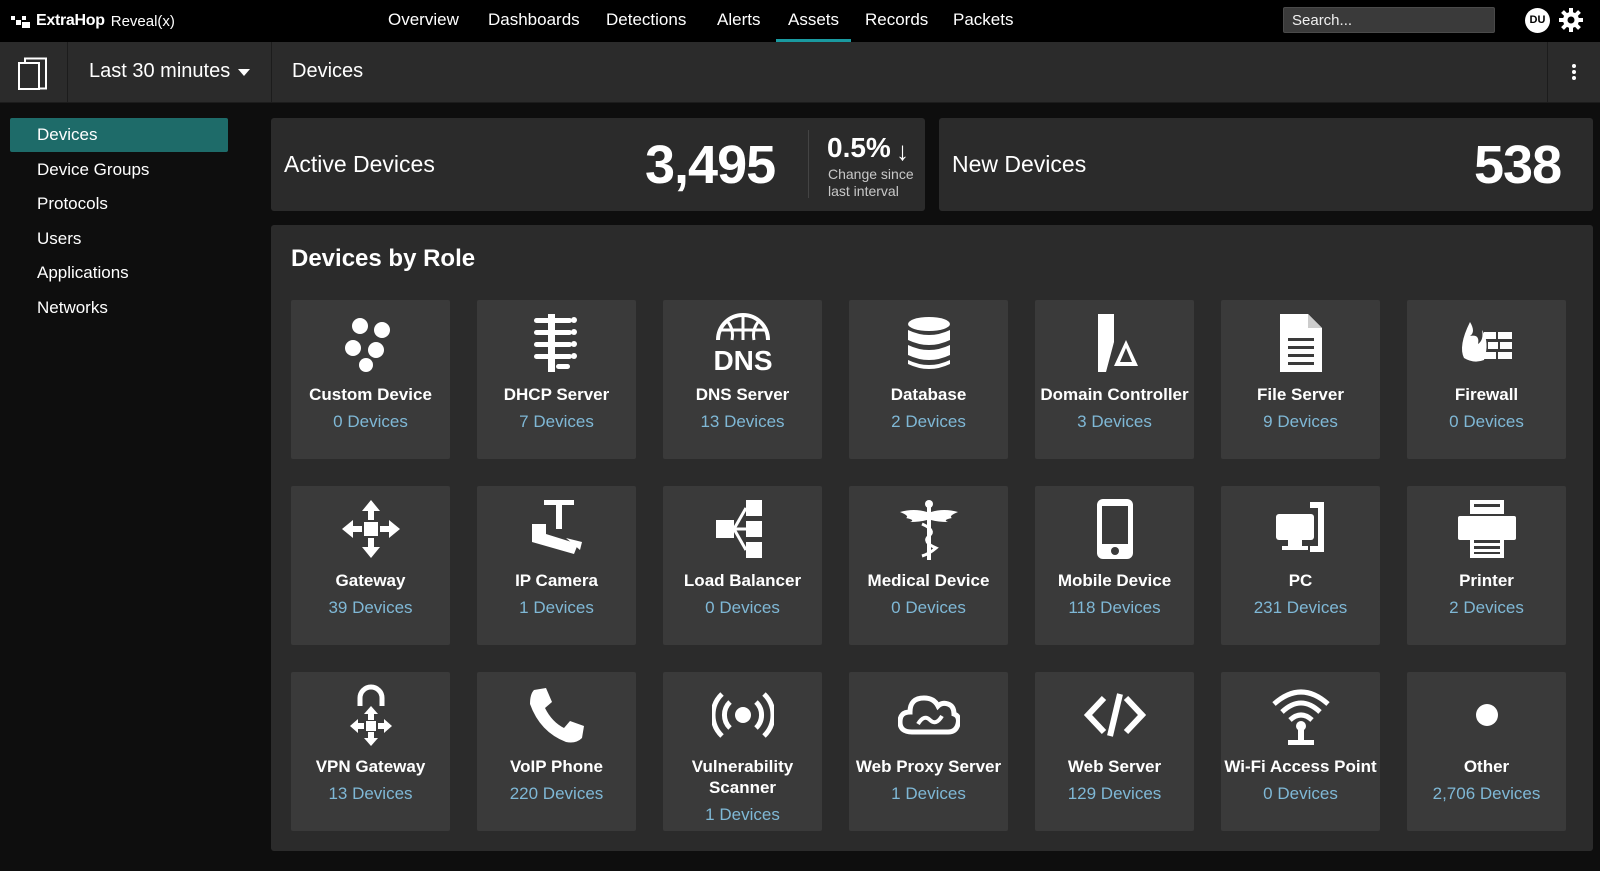 This screenshot has height=871, width=1600. What do you see at coordinates (1486, 794) in the screenshot?
I see `role-count: 2,706 Devices` at bounding box center [1486, 794].